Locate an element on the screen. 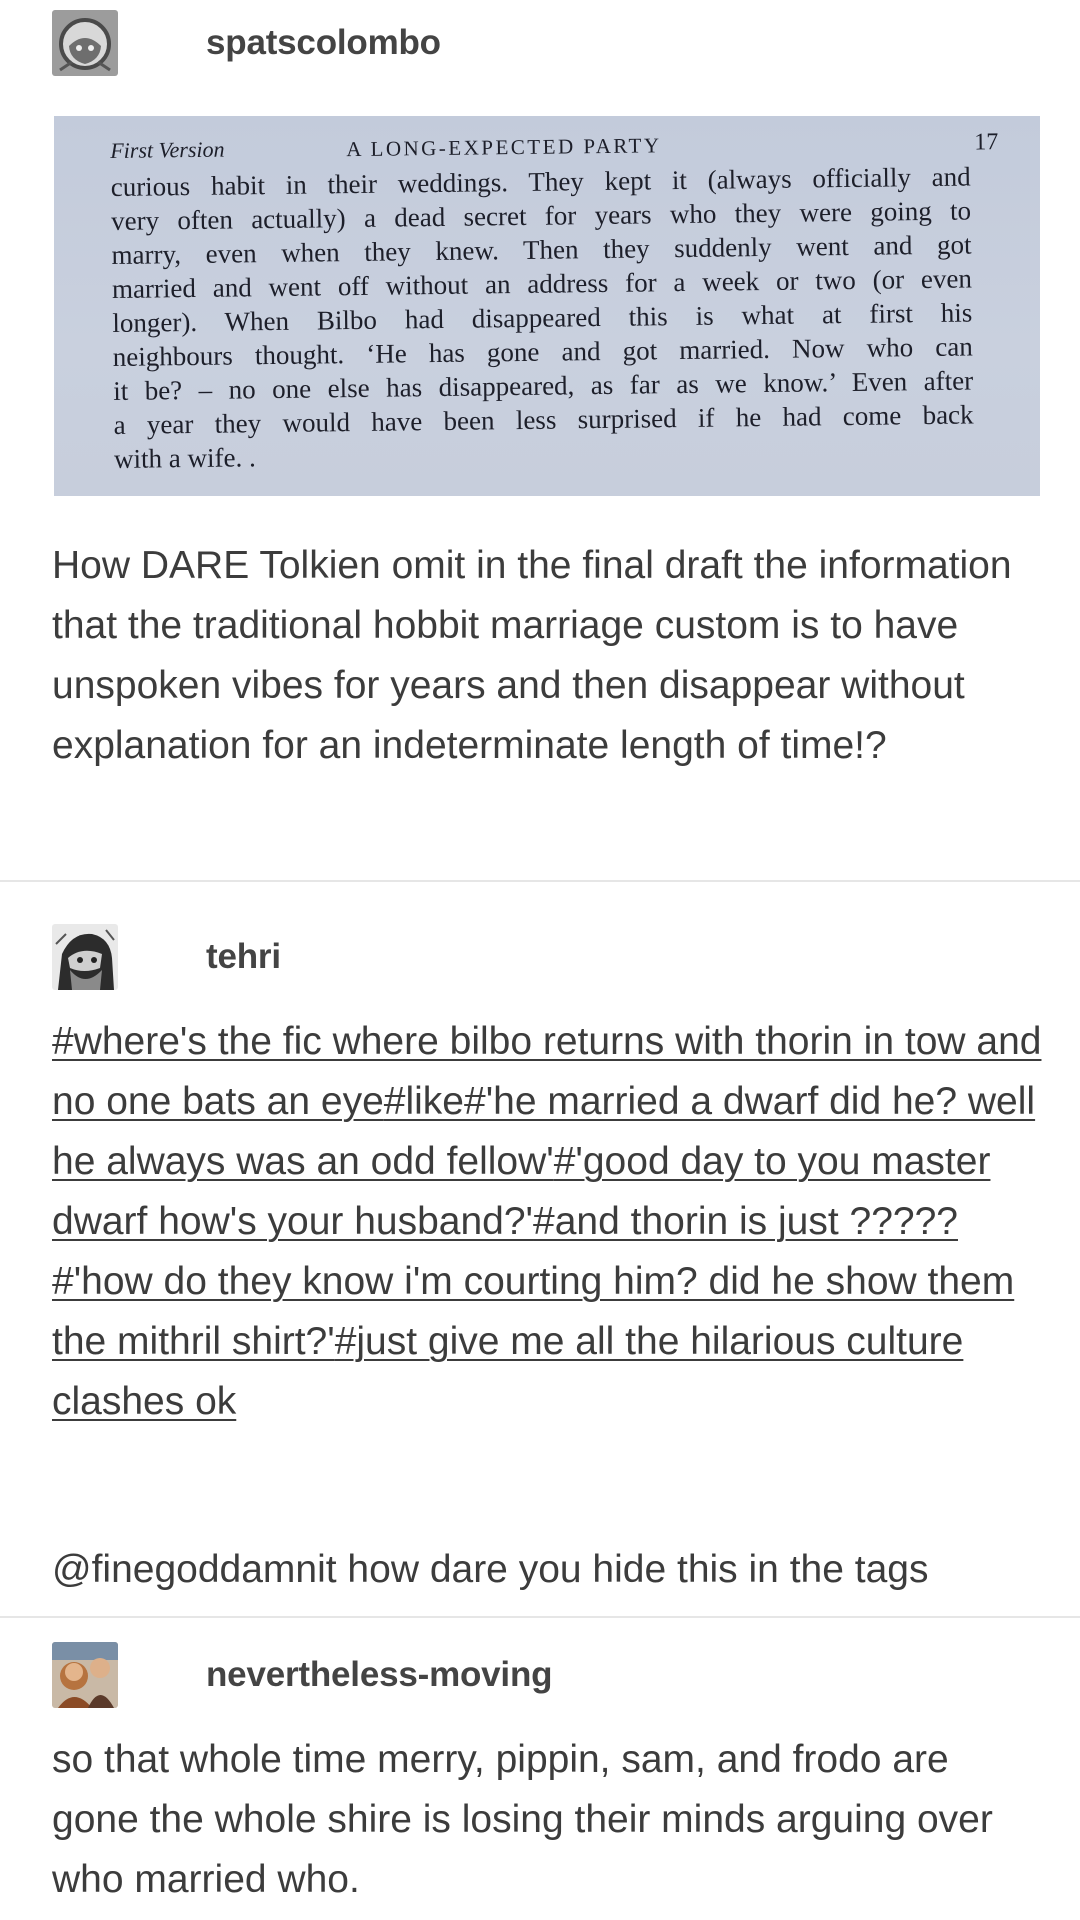 This screenshot has height=1920, width=1080. book-page-number: 17 is located at coordinates (986, 142).